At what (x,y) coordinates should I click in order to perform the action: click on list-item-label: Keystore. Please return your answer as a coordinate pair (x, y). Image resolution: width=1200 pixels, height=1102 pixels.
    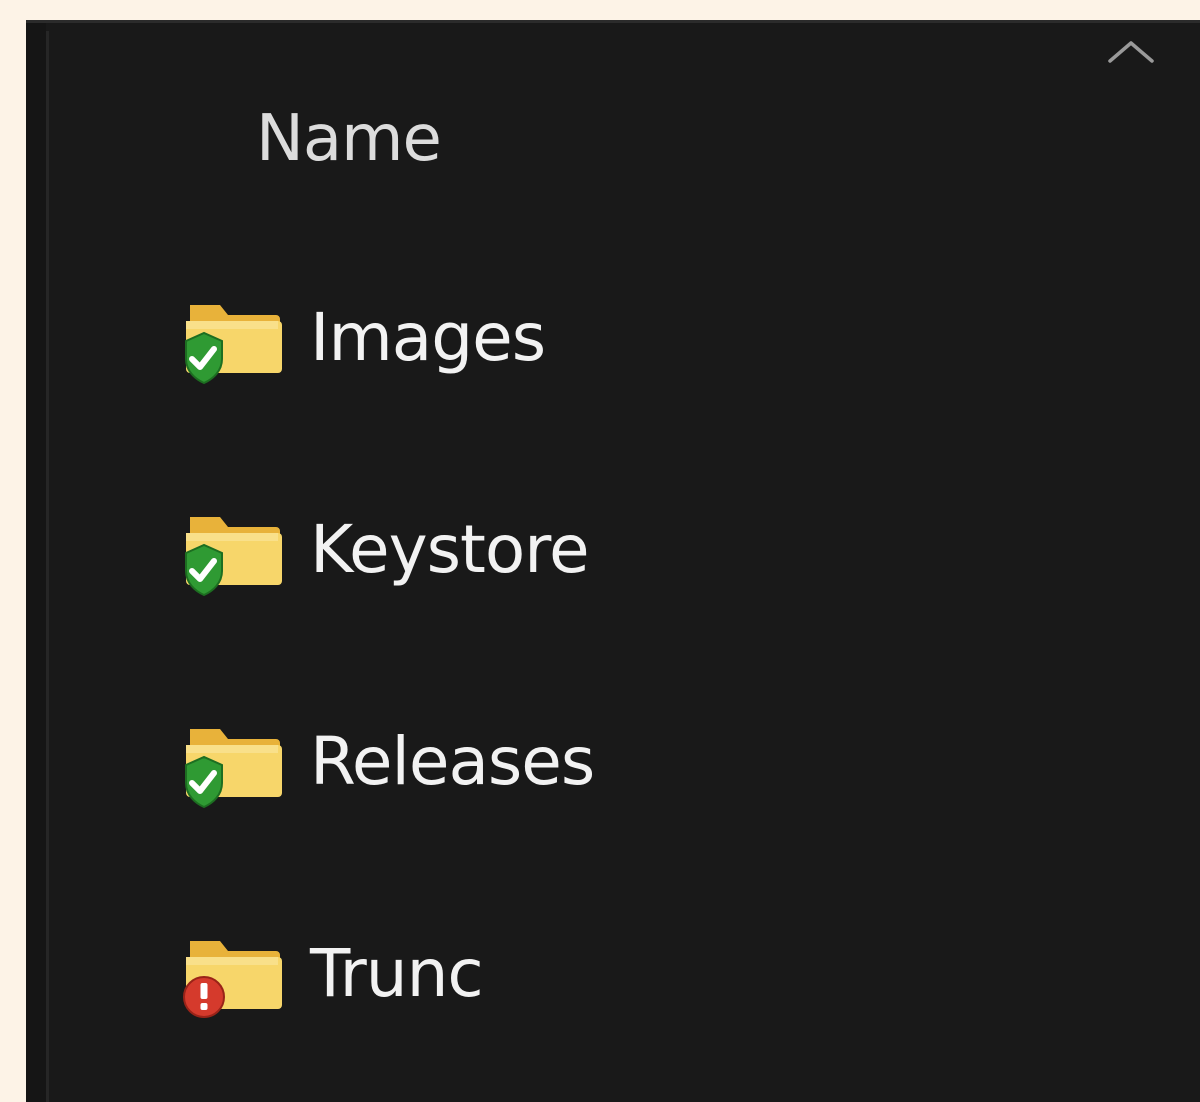
    Looking at the image, I should click on (450, 549).